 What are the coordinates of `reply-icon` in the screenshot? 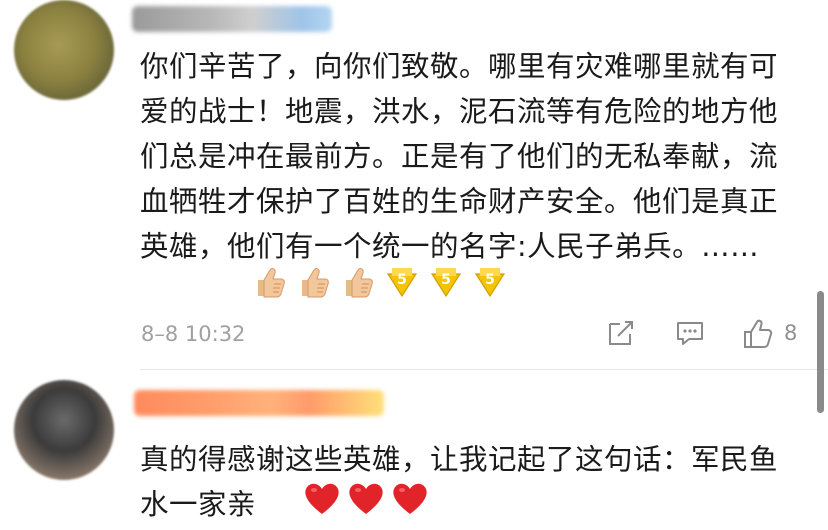 It's located at (690, 333).